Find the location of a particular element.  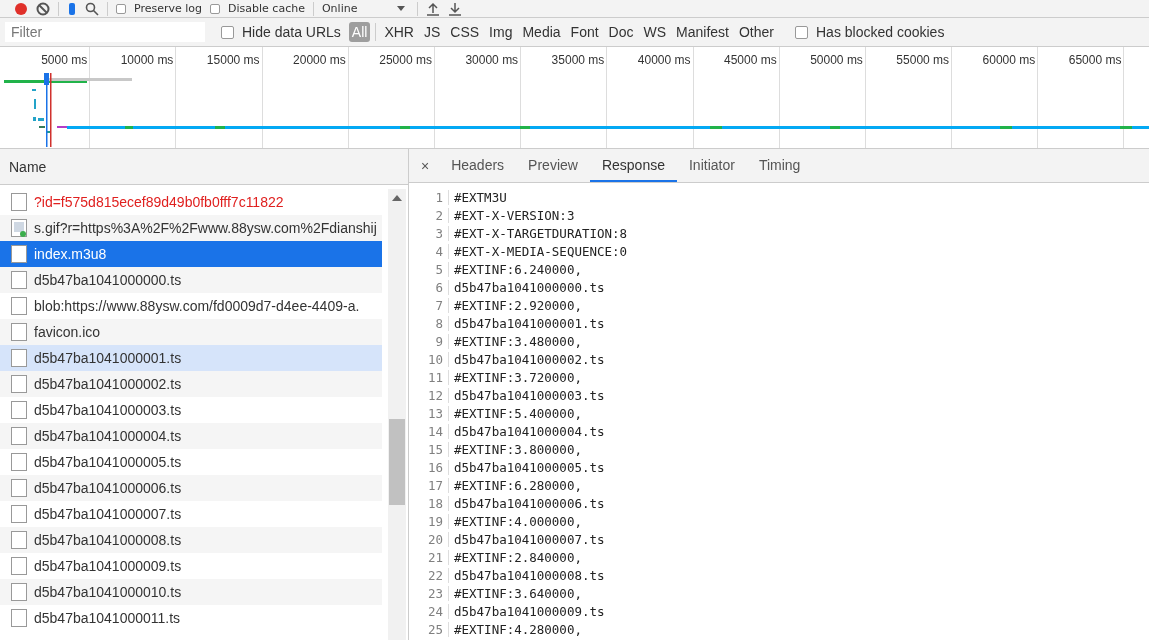

time-tick-label: 25000 ms is located at coordinates (405, 60).